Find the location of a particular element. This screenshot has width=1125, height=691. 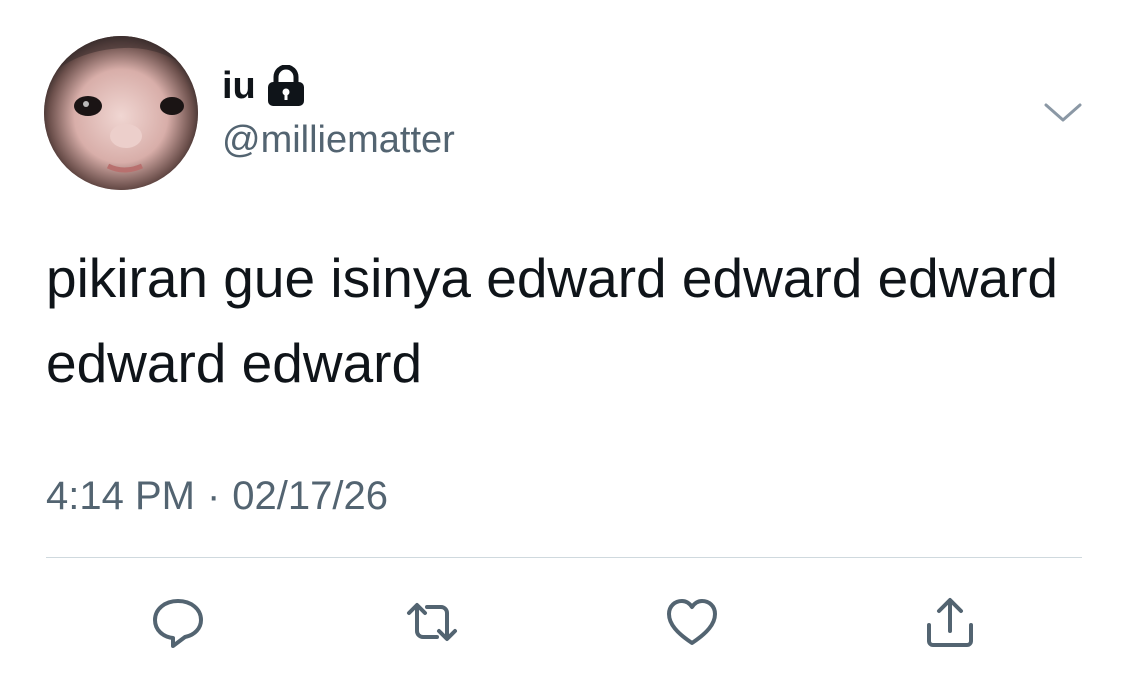

heart-icon is located at coordinates (692, 622).